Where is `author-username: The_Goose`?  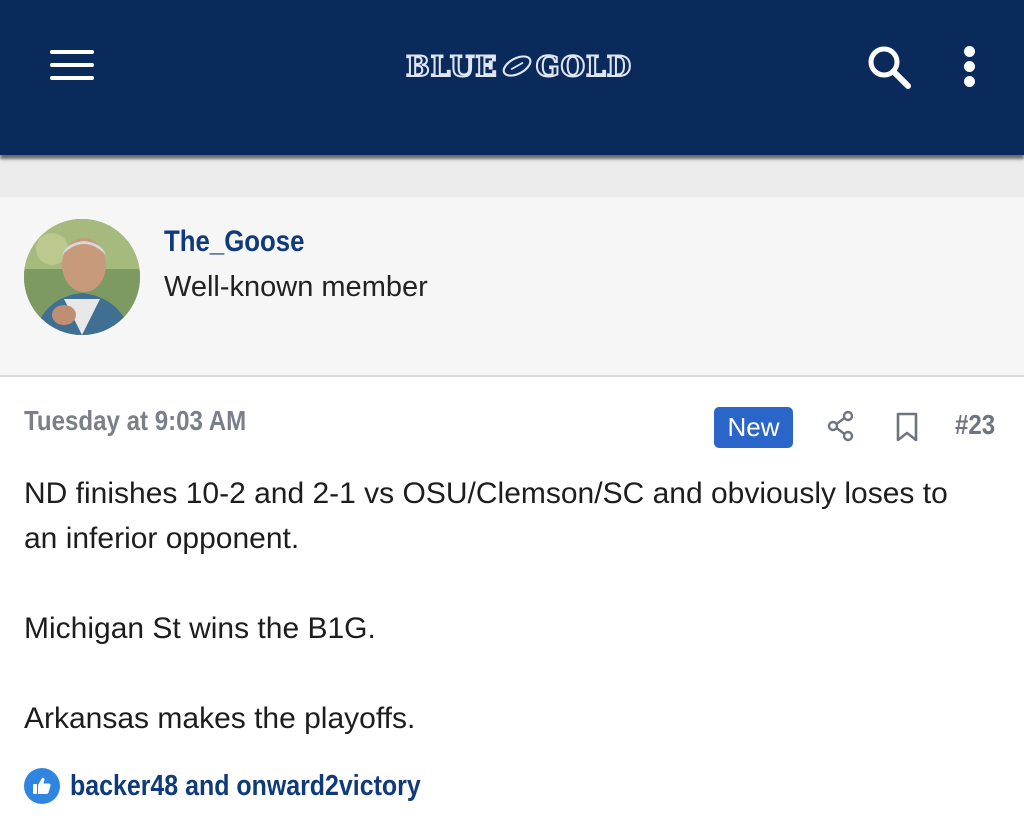 author-username: The_Goose is located at coordinates (234, 242).